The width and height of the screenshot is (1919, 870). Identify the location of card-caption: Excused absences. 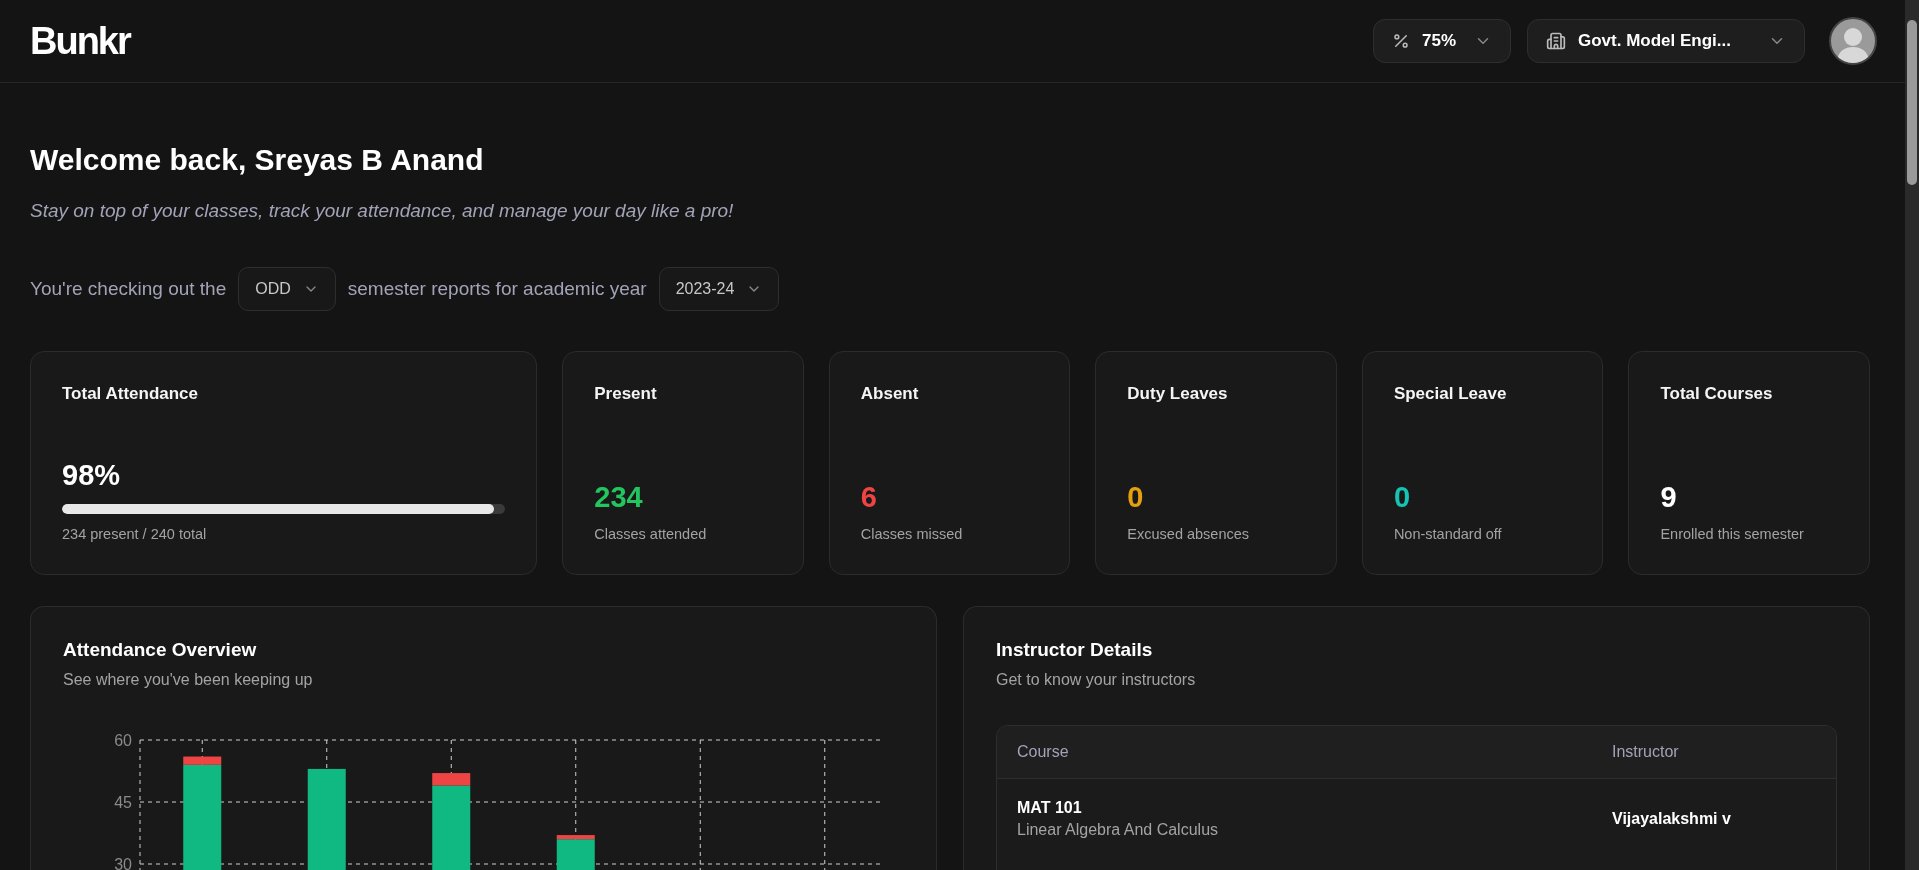
(1189, 534).